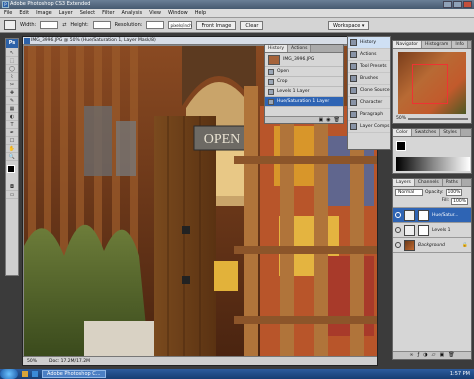 The image size is (474, 379). I want to click on tab-channels: Channels, so click(428, 182).